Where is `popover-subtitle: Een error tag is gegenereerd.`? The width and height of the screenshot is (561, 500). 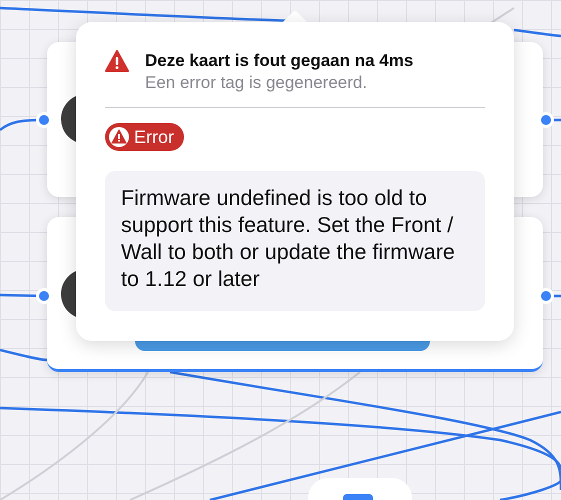
popover-subtitle: Een error tag is gegenereerd. is located at coordinates (256, 83).